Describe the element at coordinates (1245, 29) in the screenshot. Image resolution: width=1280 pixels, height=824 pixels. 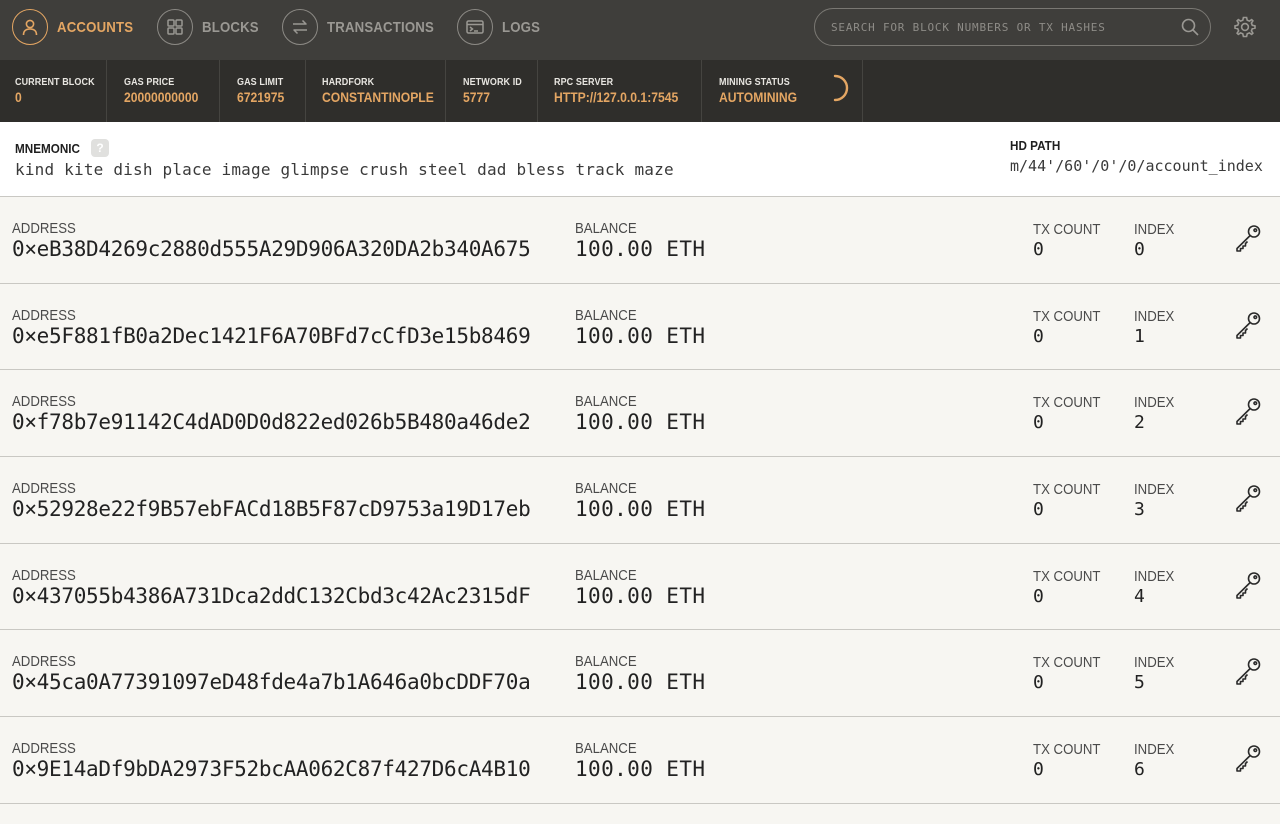
I see `gear-icon` at that location.